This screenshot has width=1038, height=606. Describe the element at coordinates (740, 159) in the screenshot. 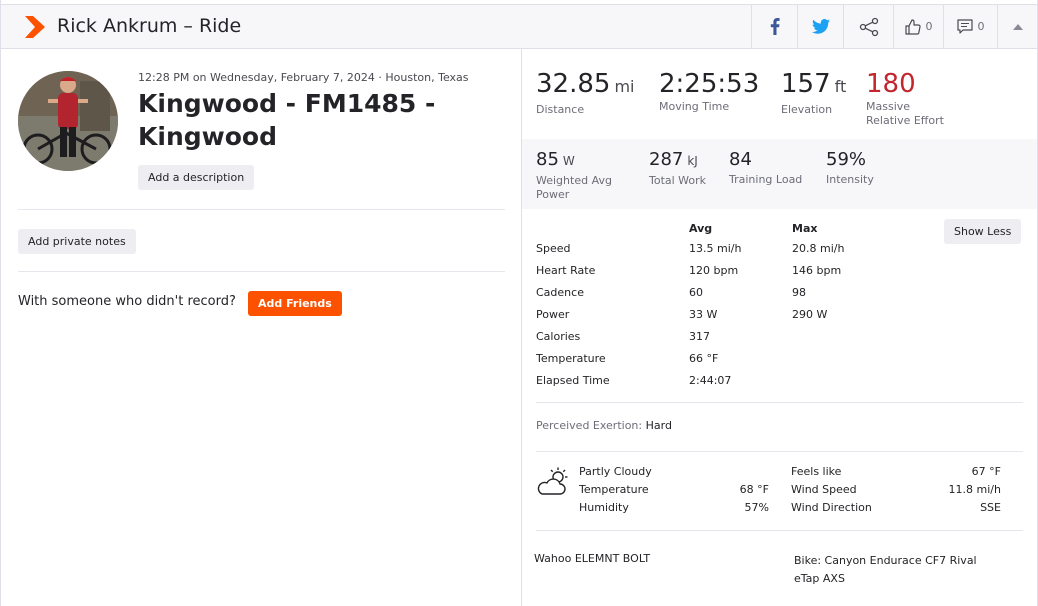

I see `stat-value: 84` at that location.